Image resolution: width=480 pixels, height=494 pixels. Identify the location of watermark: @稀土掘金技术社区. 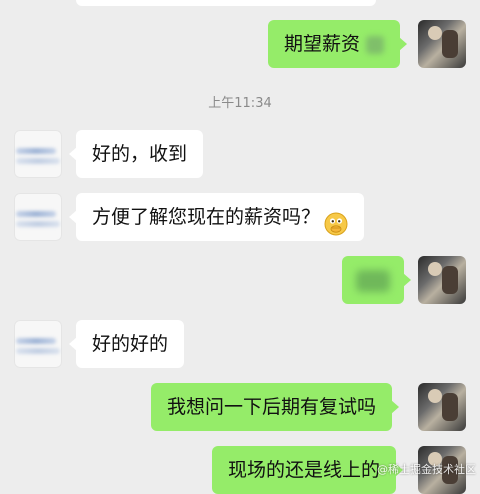
(426, 469).